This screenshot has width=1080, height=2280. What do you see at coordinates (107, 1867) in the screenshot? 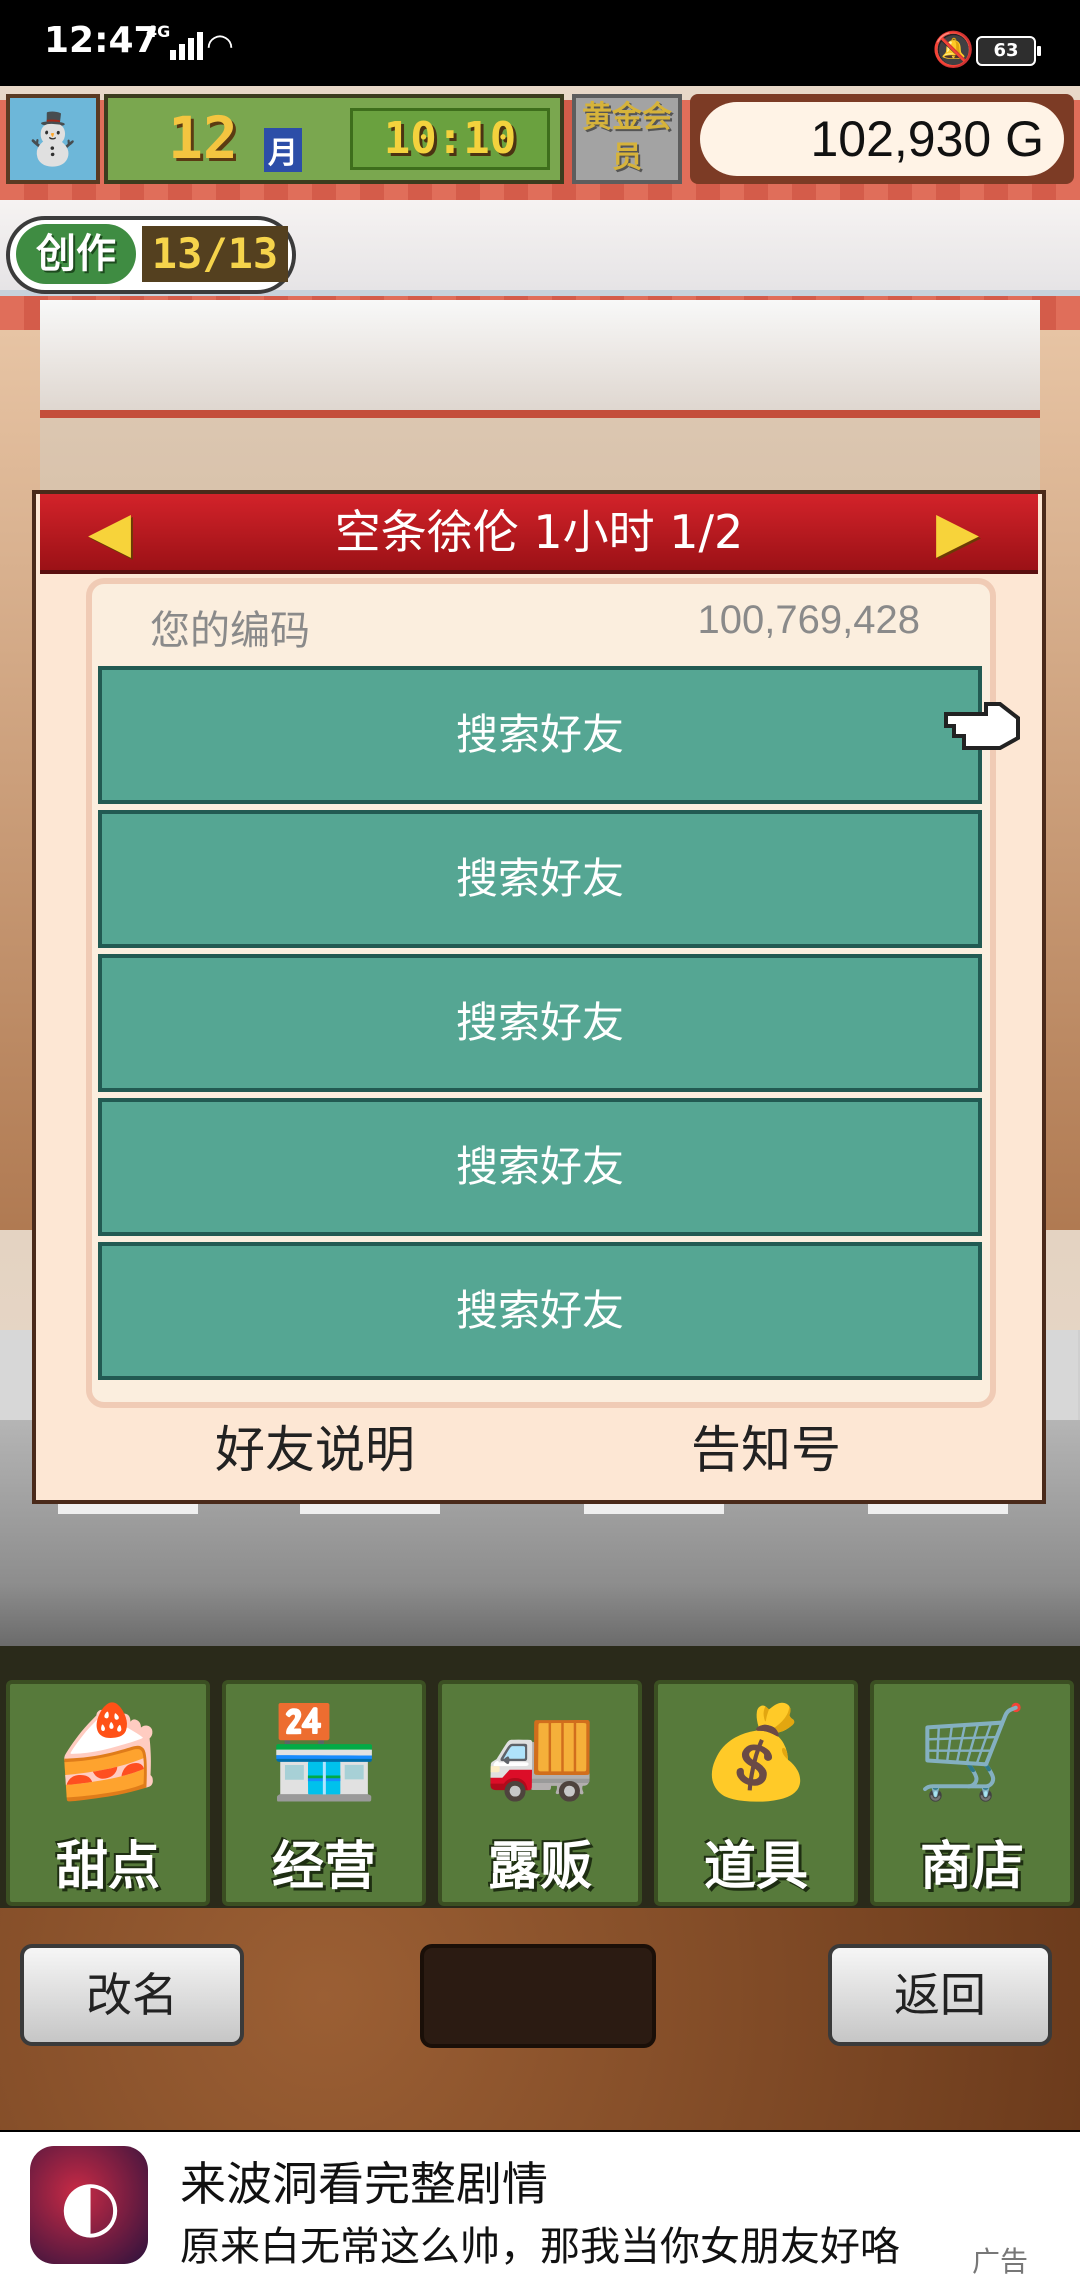
I see `menu-dessert-label: 甜点` at bounding box center [107, 1867].